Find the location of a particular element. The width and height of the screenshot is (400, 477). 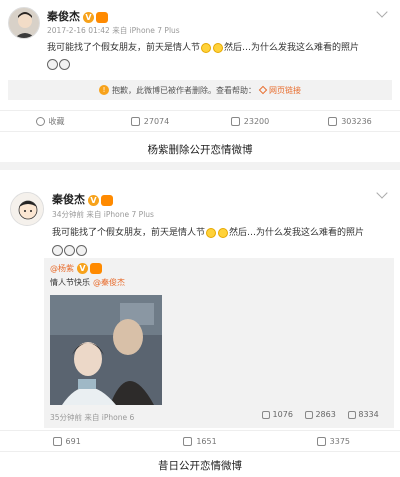

comment-button: 1651 is located at coordinates (199, 441).